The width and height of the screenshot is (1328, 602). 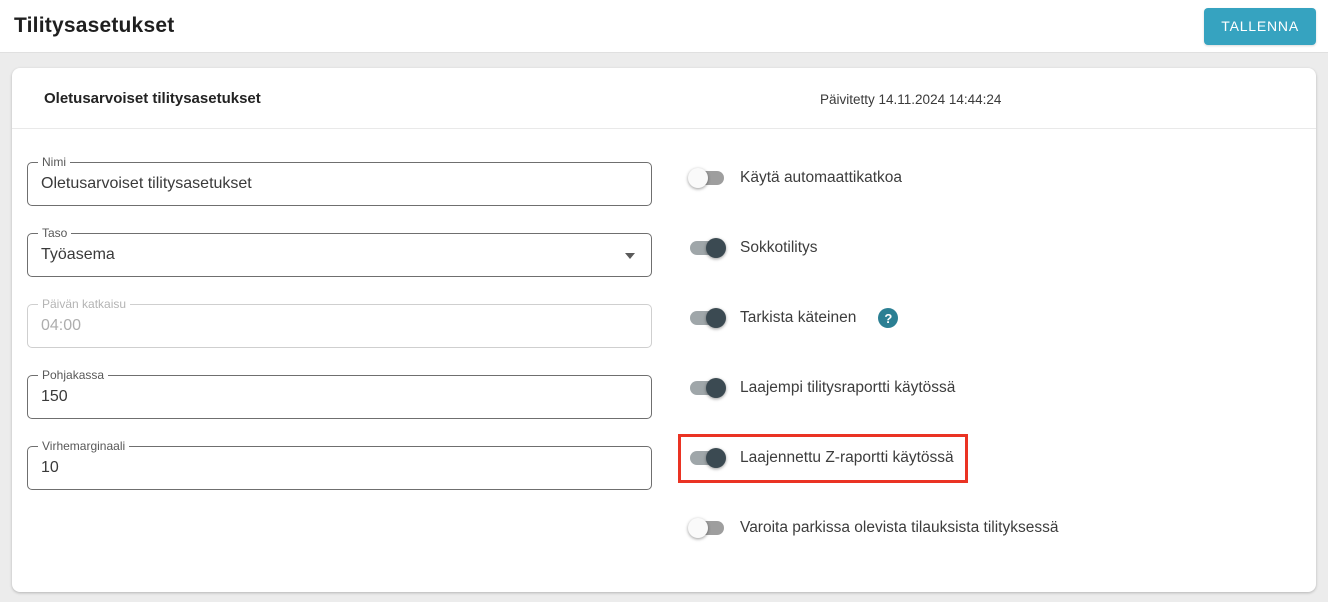 What do you see at coordinates (779, 247) in the screenshot?
I see `toggle-label: Sokkotilitys` at bounding box center [779, 247].